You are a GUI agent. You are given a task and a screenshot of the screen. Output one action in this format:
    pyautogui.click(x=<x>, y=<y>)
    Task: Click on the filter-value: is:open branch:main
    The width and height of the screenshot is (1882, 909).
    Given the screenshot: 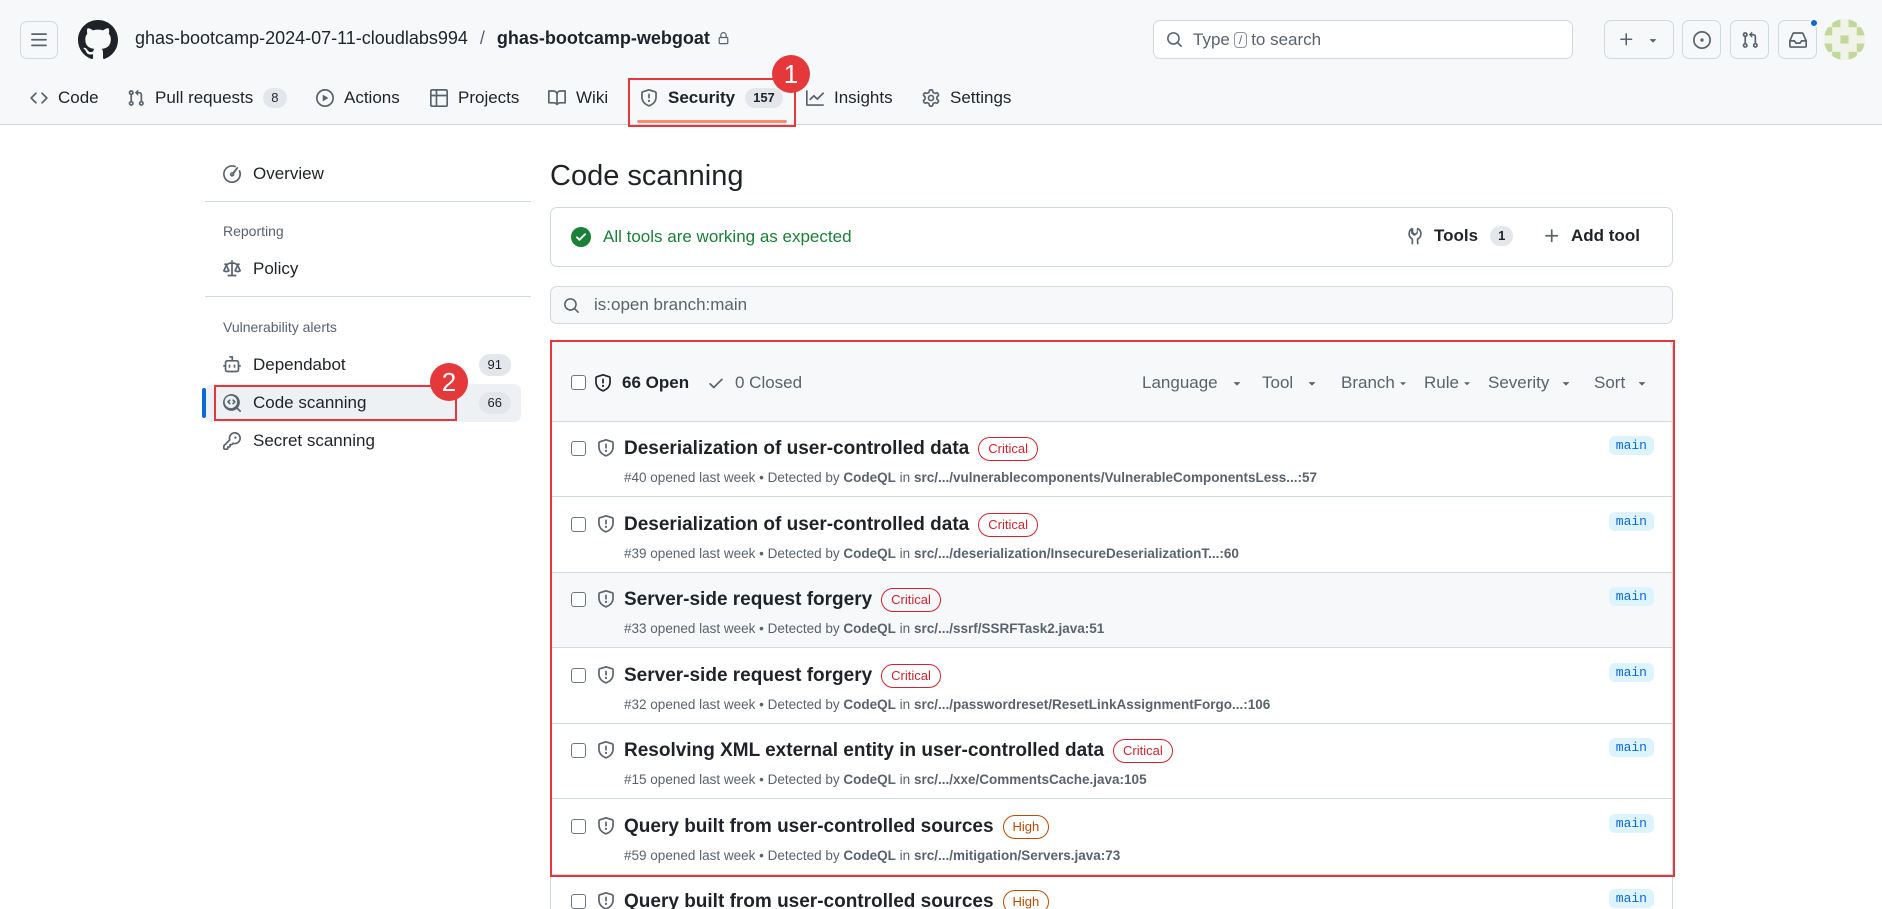 What is the action you would take?
    pyautogui.click(x=671, y=304)
    